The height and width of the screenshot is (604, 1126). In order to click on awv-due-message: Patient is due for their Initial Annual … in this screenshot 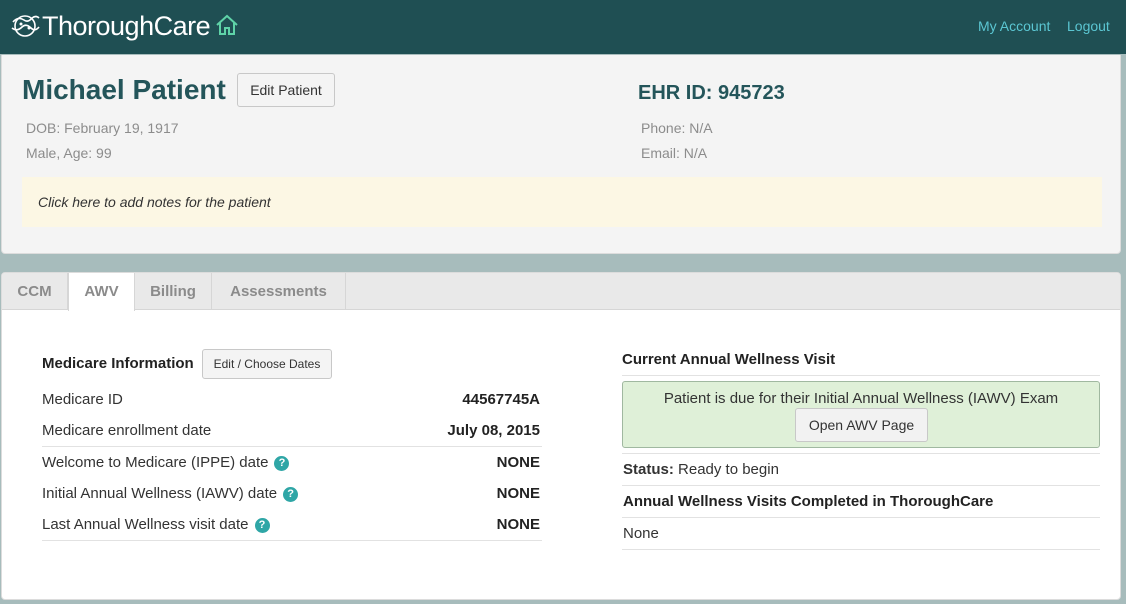, I will do `click(861, 398)`.